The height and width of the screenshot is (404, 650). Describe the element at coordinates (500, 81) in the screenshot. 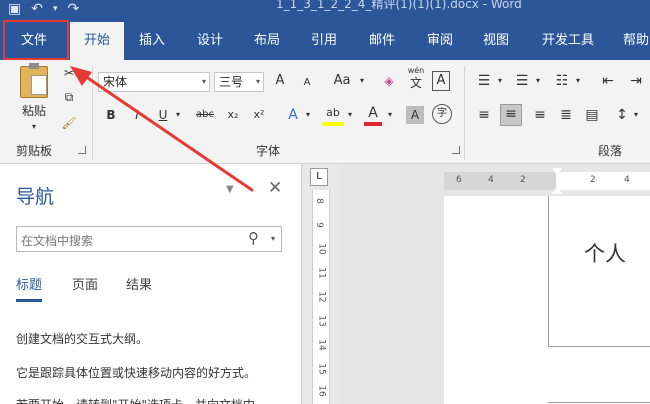

I see `bullets-dropdown-icon: ▾` at that location.